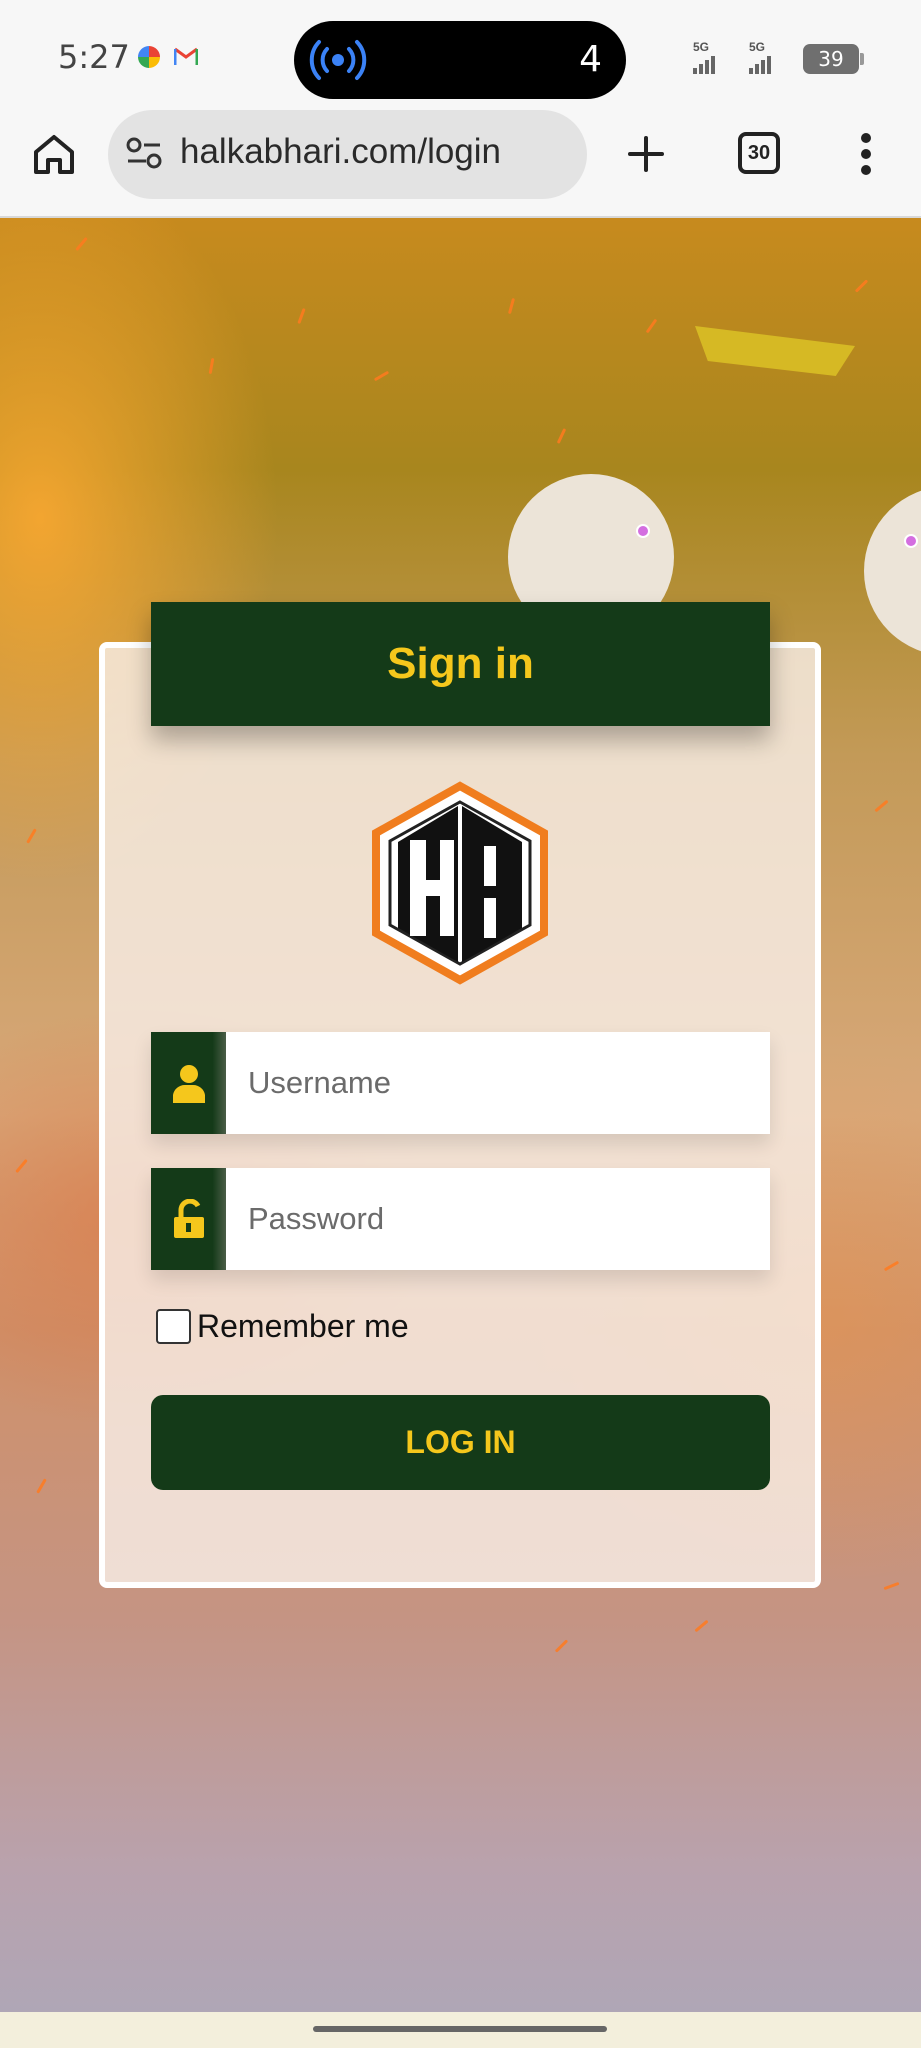 Image resolution: width=921 pixels, height=2048 pixels. Describe the element at coordinates (303, 1326) in the screenshot. I see `remember-label: Remember me` at that location.